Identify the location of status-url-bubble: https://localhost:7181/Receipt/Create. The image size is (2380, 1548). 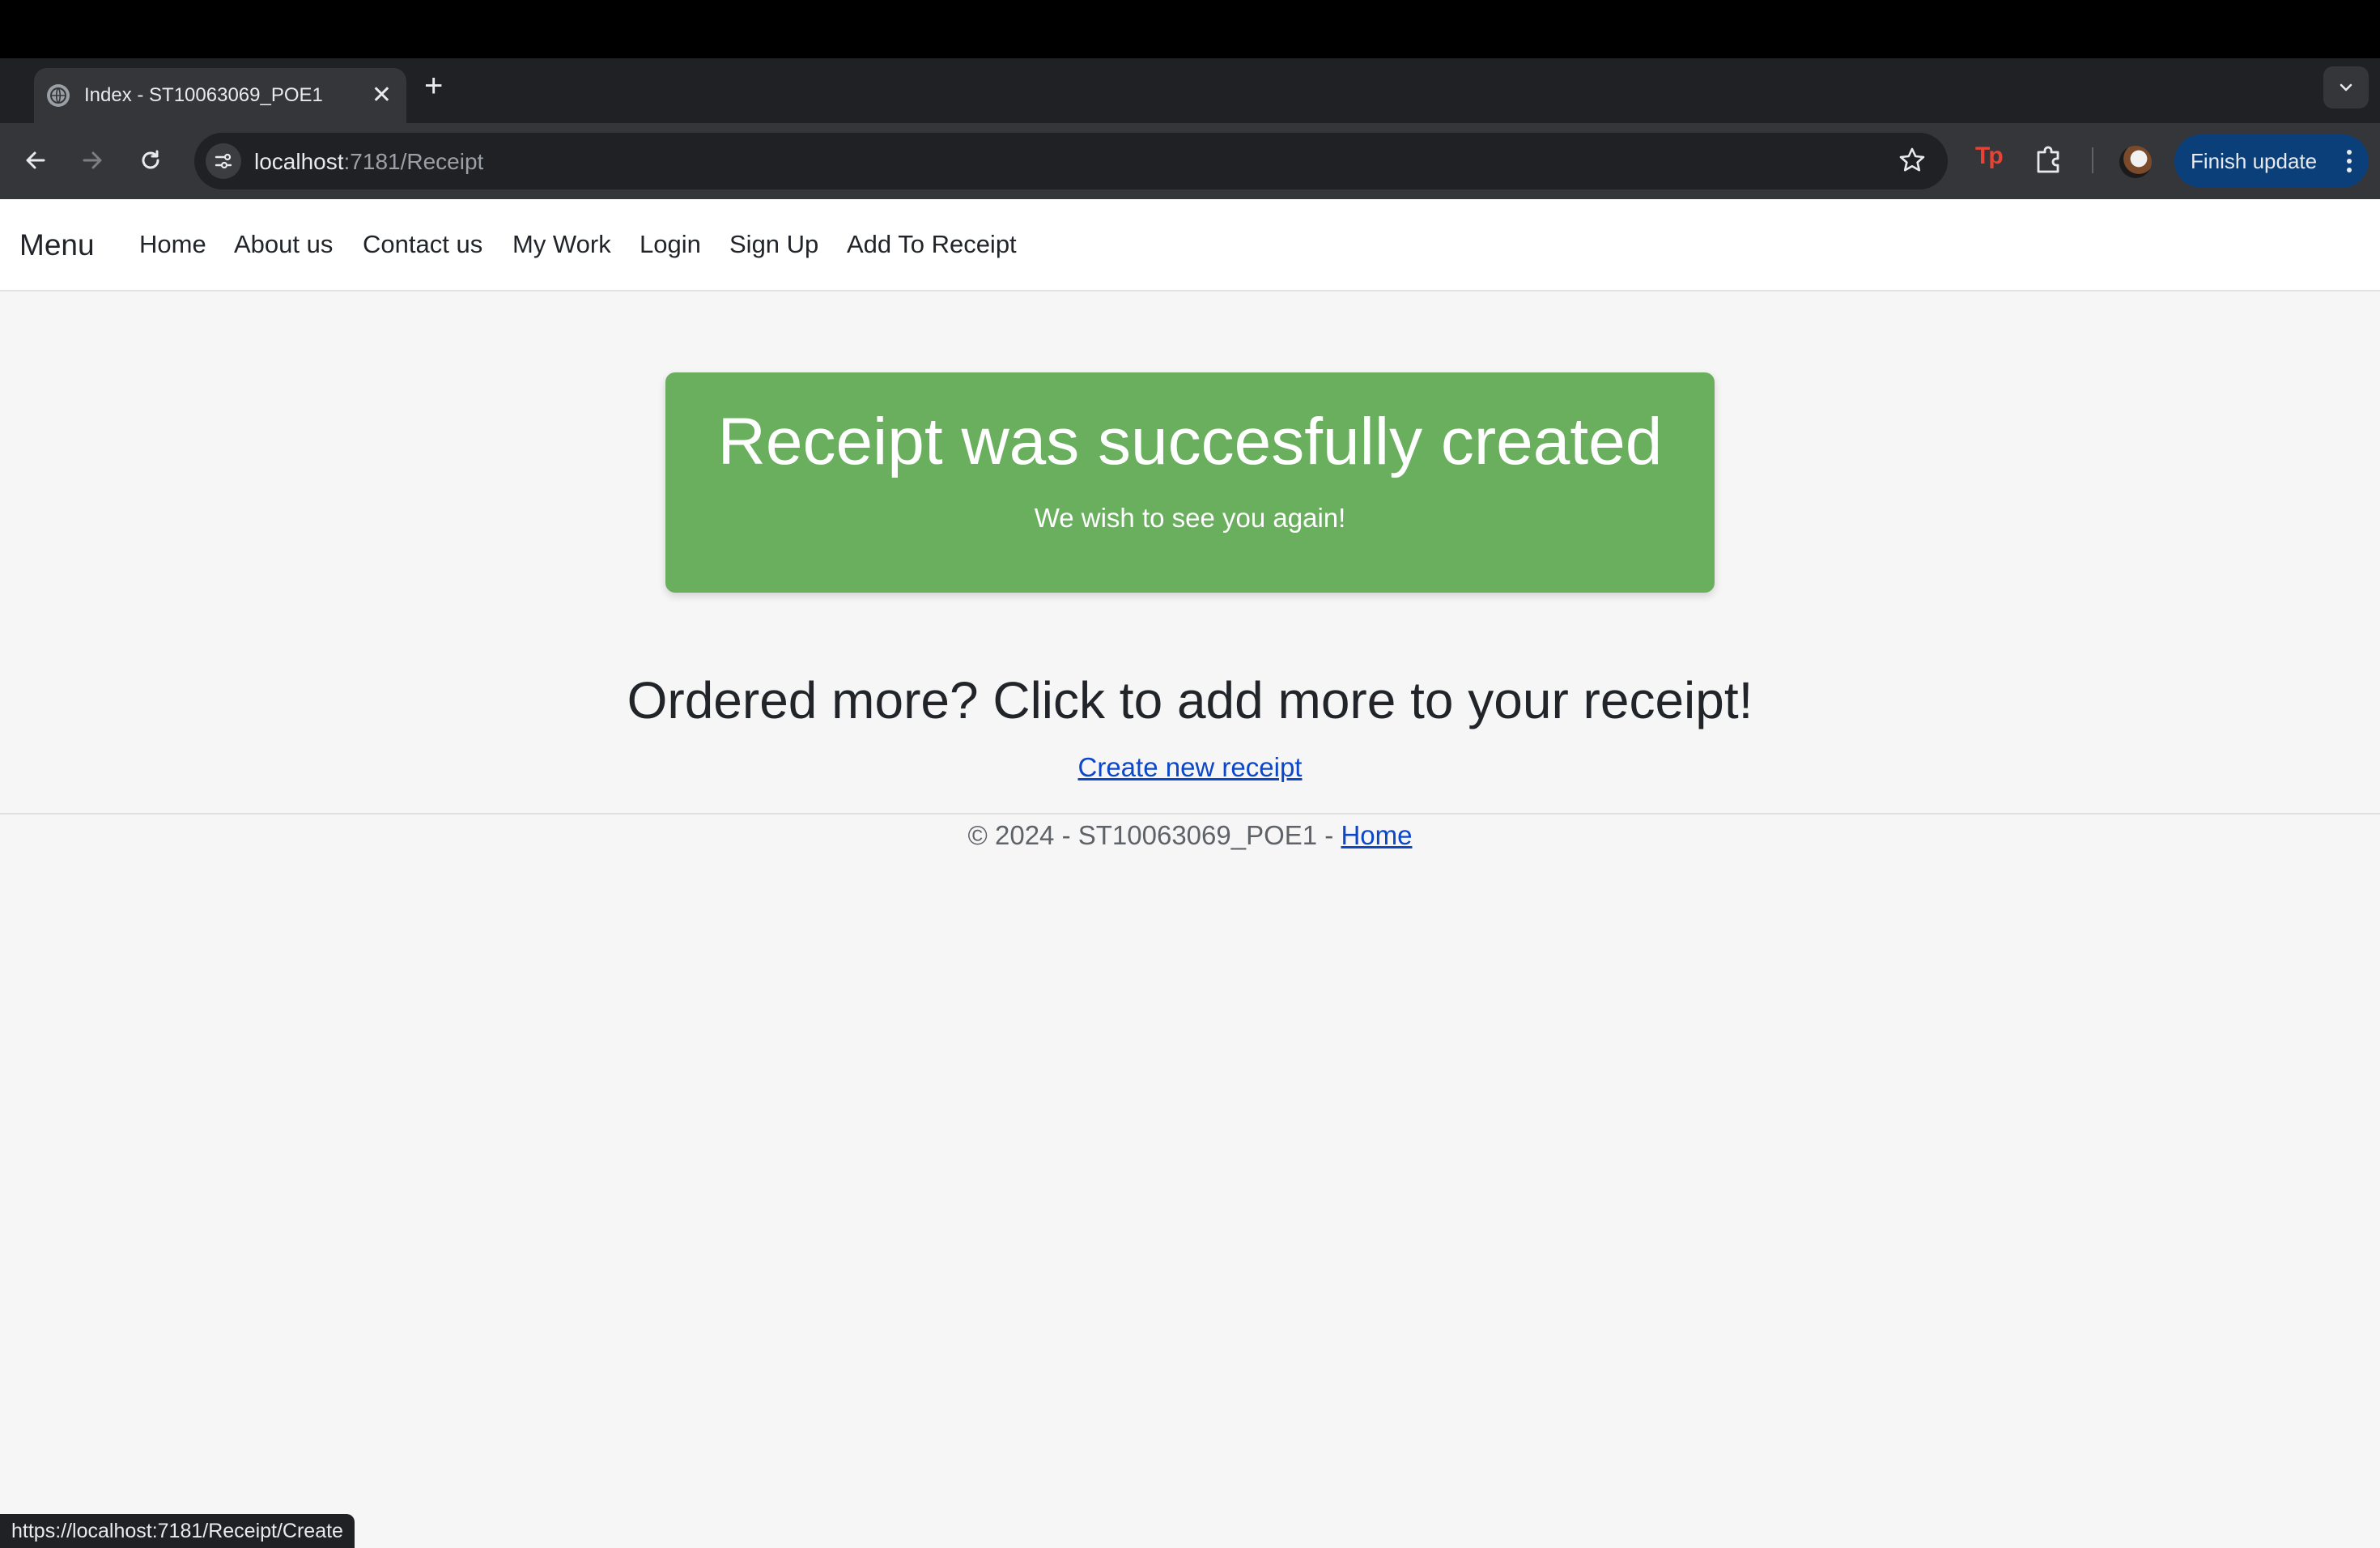
(178, 1531).